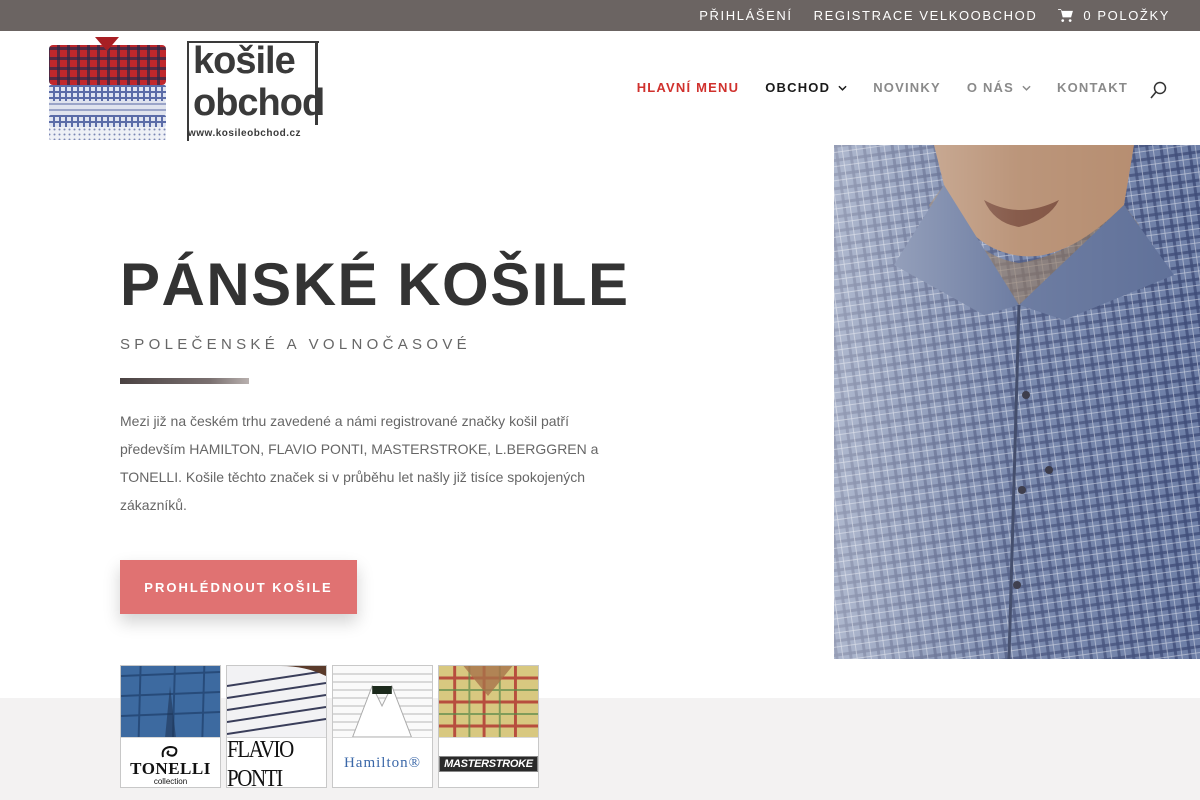 This screenshot has height=800, width=1200. I want to click on cart-link: 0 POLOŽKY, so click(1114, 15).